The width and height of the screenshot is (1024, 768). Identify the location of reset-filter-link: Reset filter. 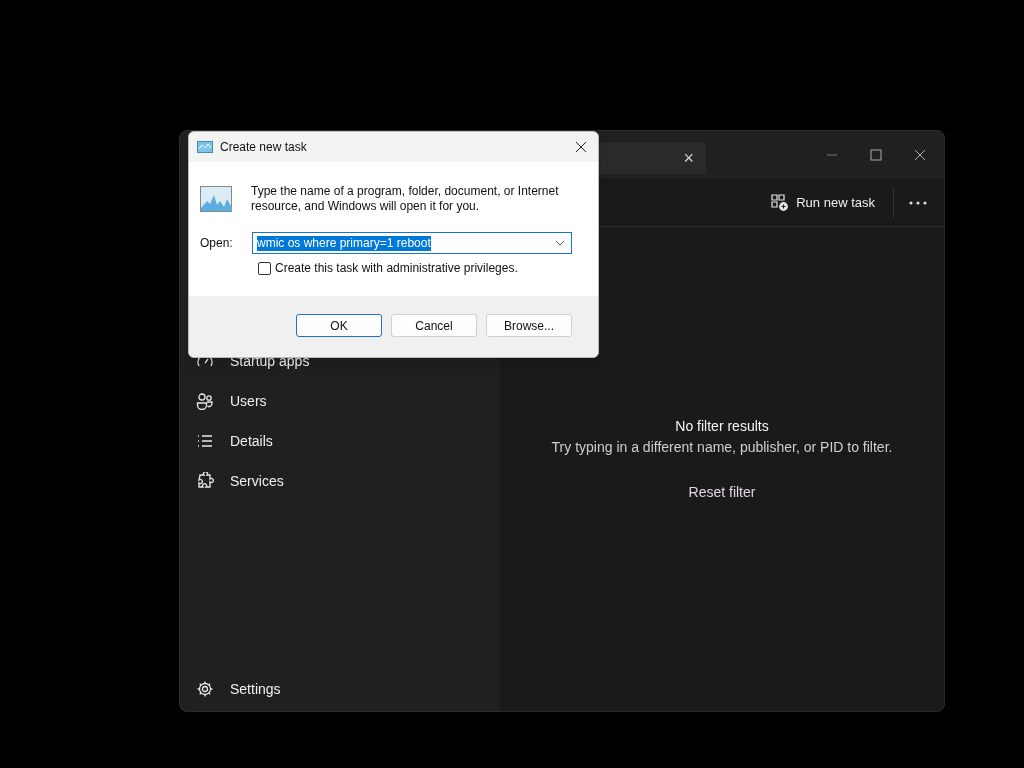
(722, 492).